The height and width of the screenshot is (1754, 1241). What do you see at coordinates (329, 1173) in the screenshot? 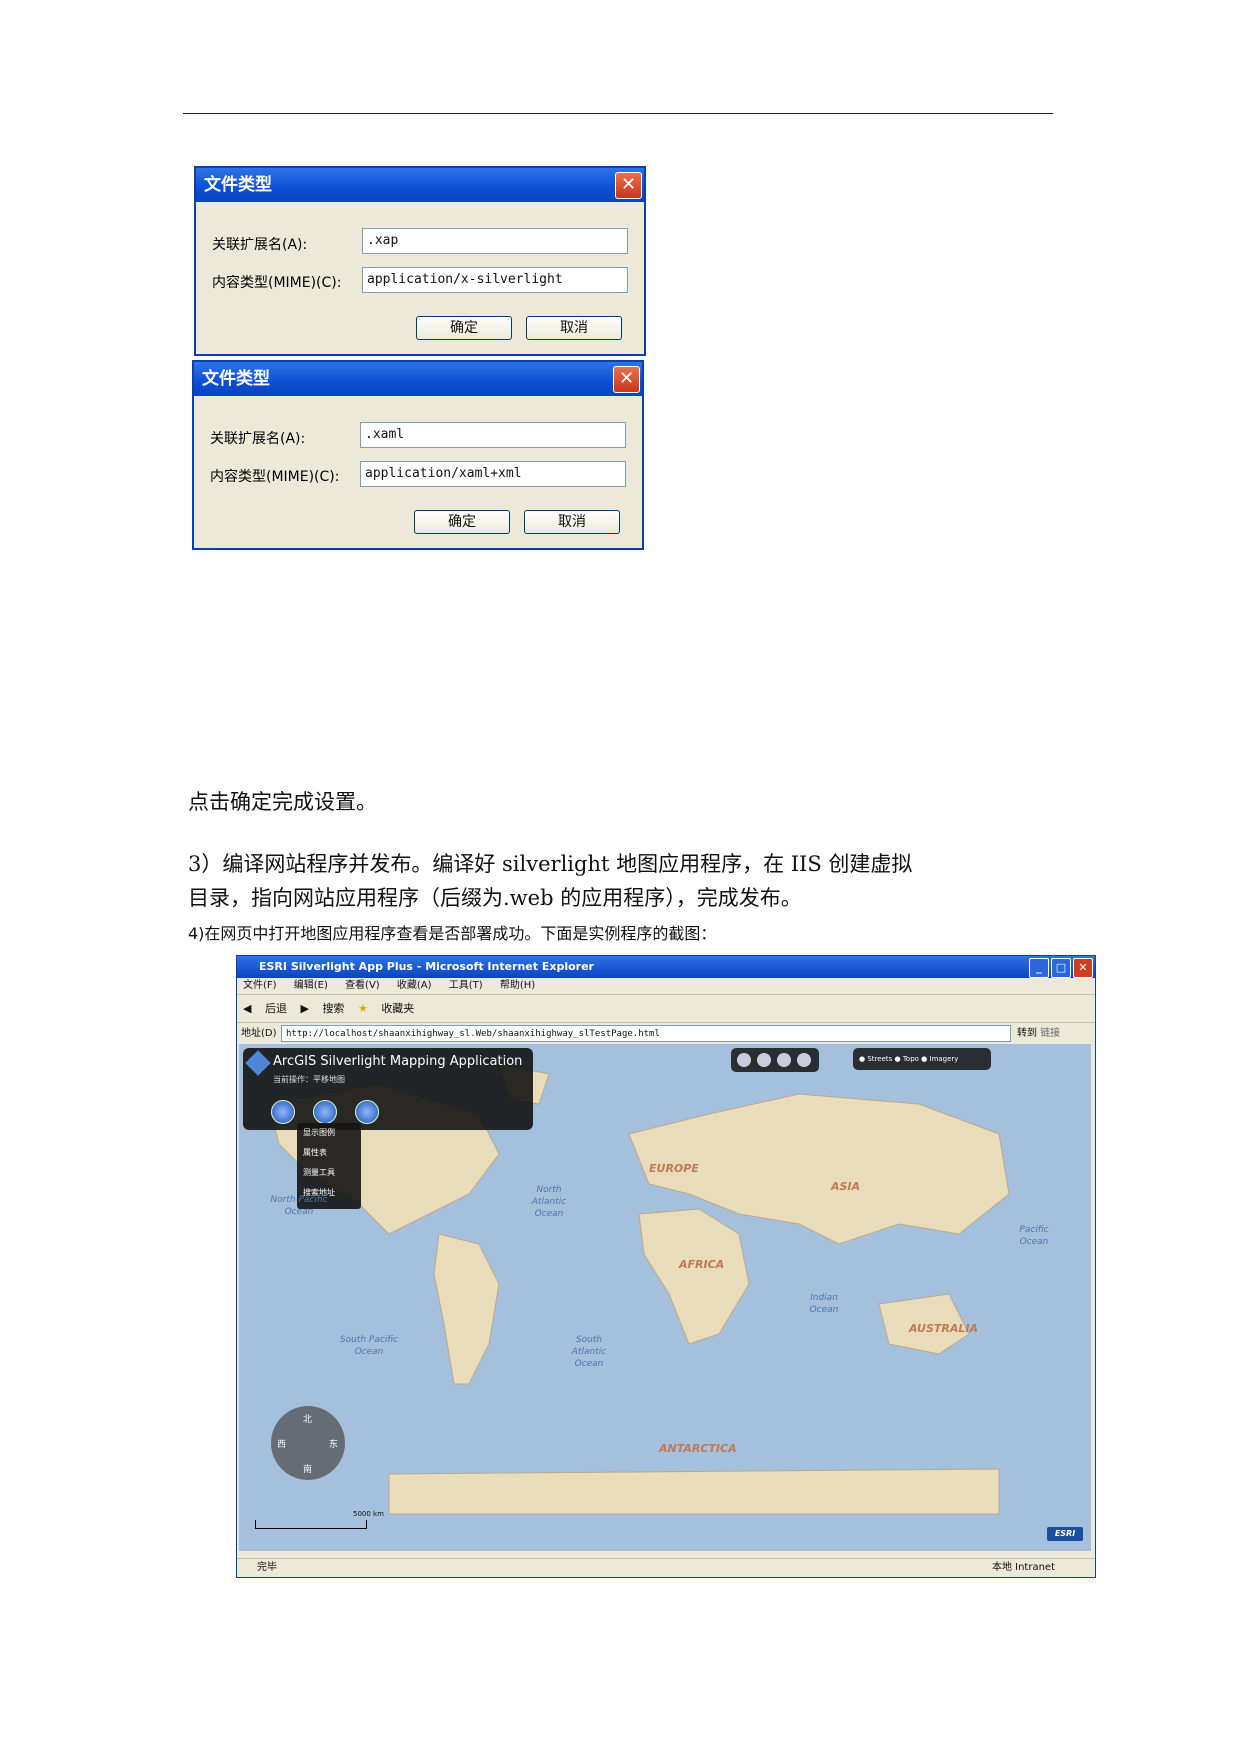
I see `menu-item-measure: 测量工具` at bounding box center [329, 1173].